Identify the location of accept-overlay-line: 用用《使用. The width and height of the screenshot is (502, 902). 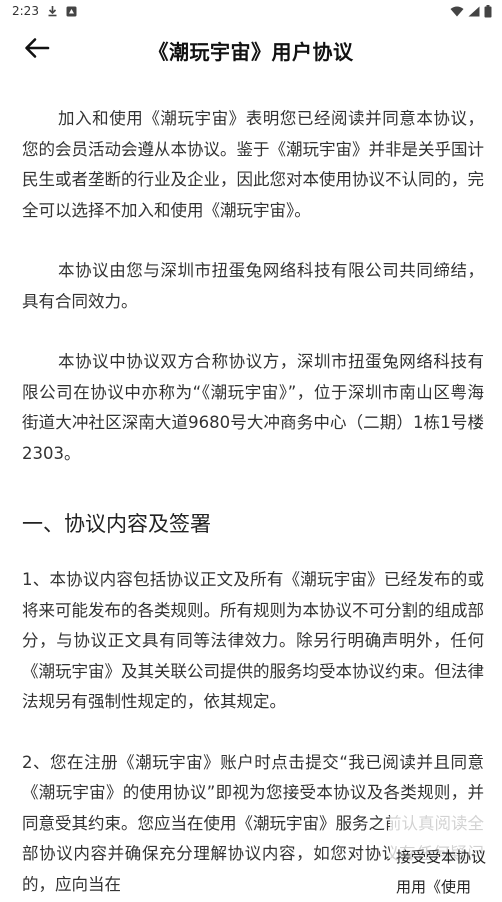
(434, 887).